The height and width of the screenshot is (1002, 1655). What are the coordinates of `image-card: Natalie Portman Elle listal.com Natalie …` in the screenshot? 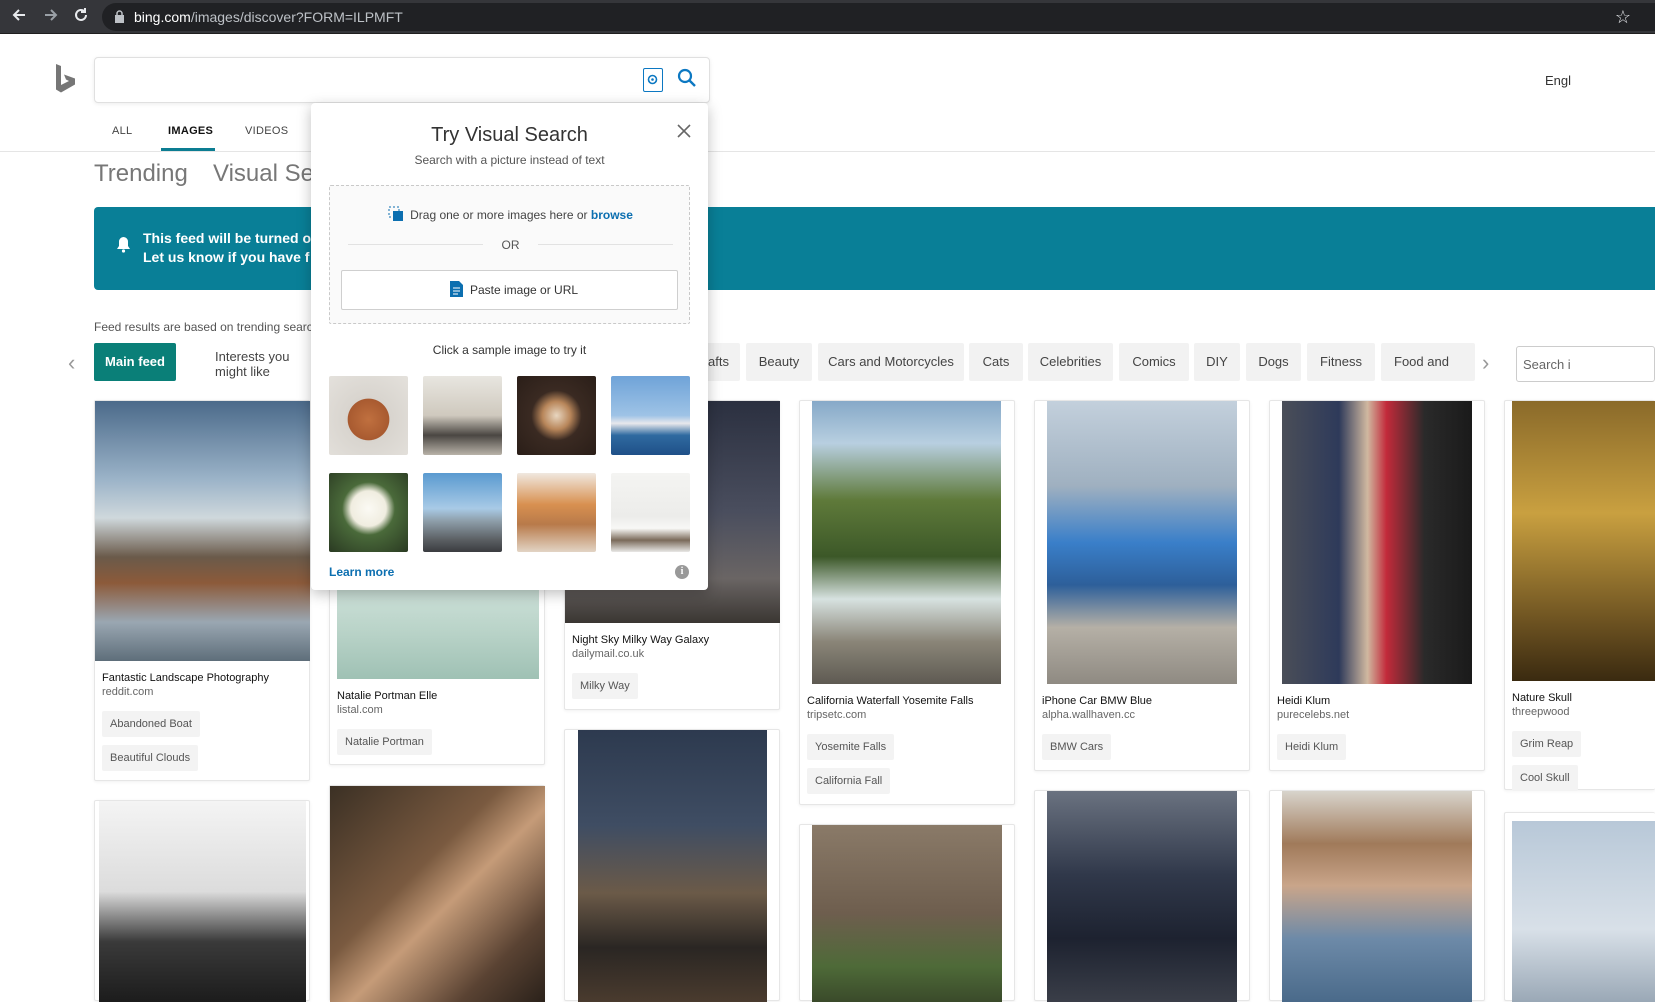 It's located at (437, 662).